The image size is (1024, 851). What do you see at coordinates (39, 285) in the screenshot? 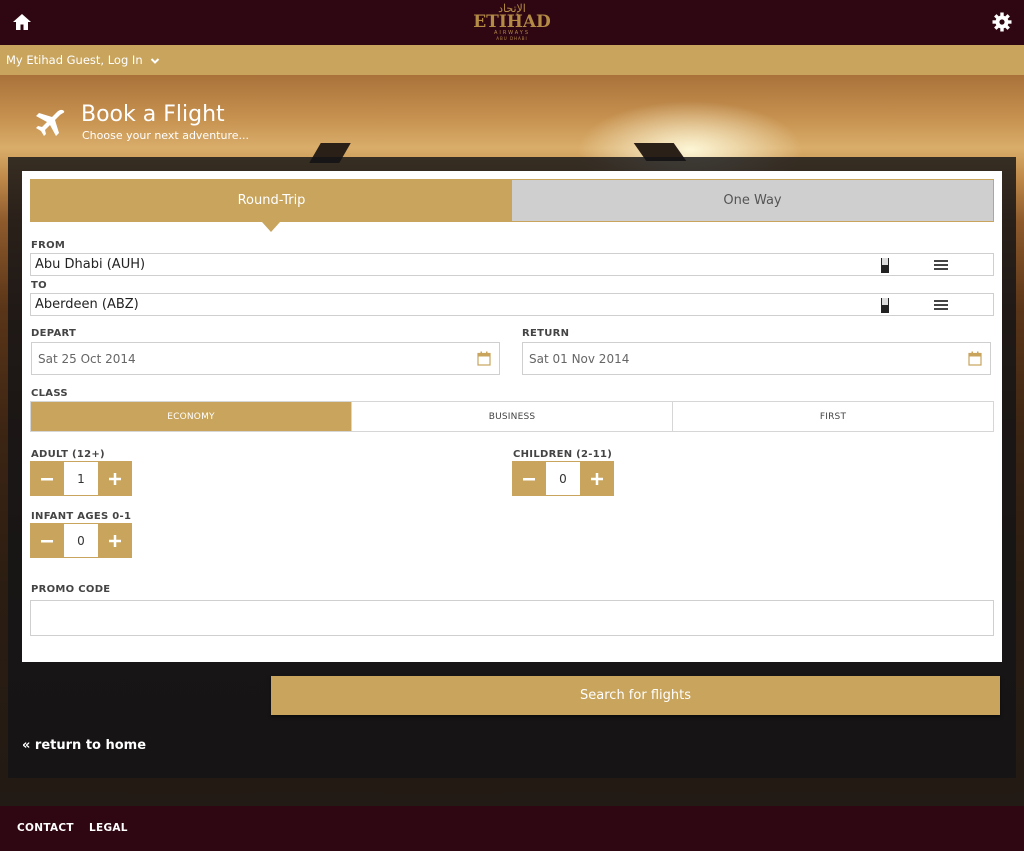
I see `to-label: TO` at bounding box center [39, 285].